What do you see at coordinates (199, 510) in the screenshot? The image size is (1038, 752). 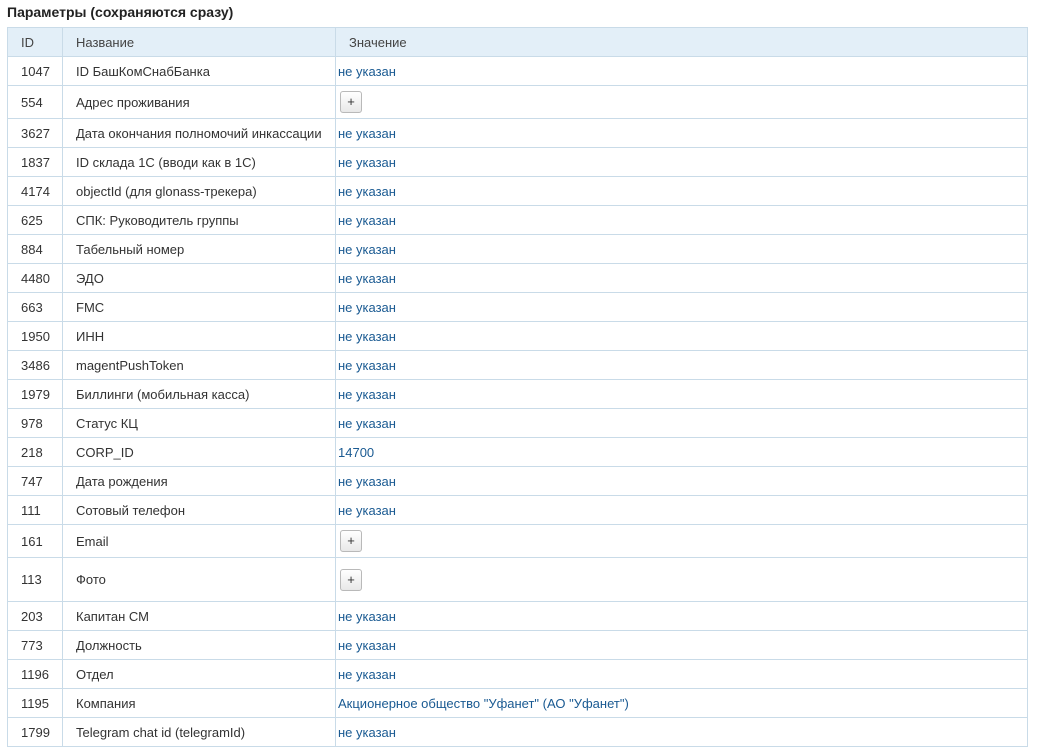 I see `param-name: Сотовый телефон` at bounding box center [199, 510].